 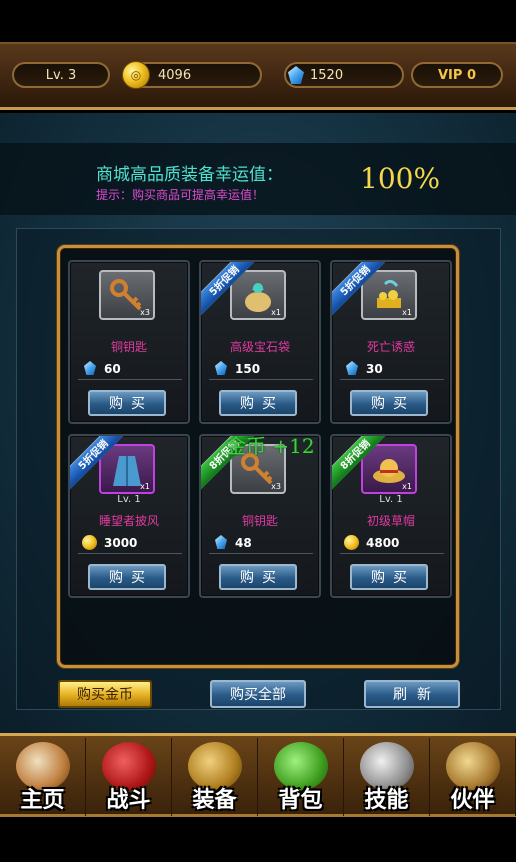 I want to click on gold-amount: 4096, so click(x=175, y=75).